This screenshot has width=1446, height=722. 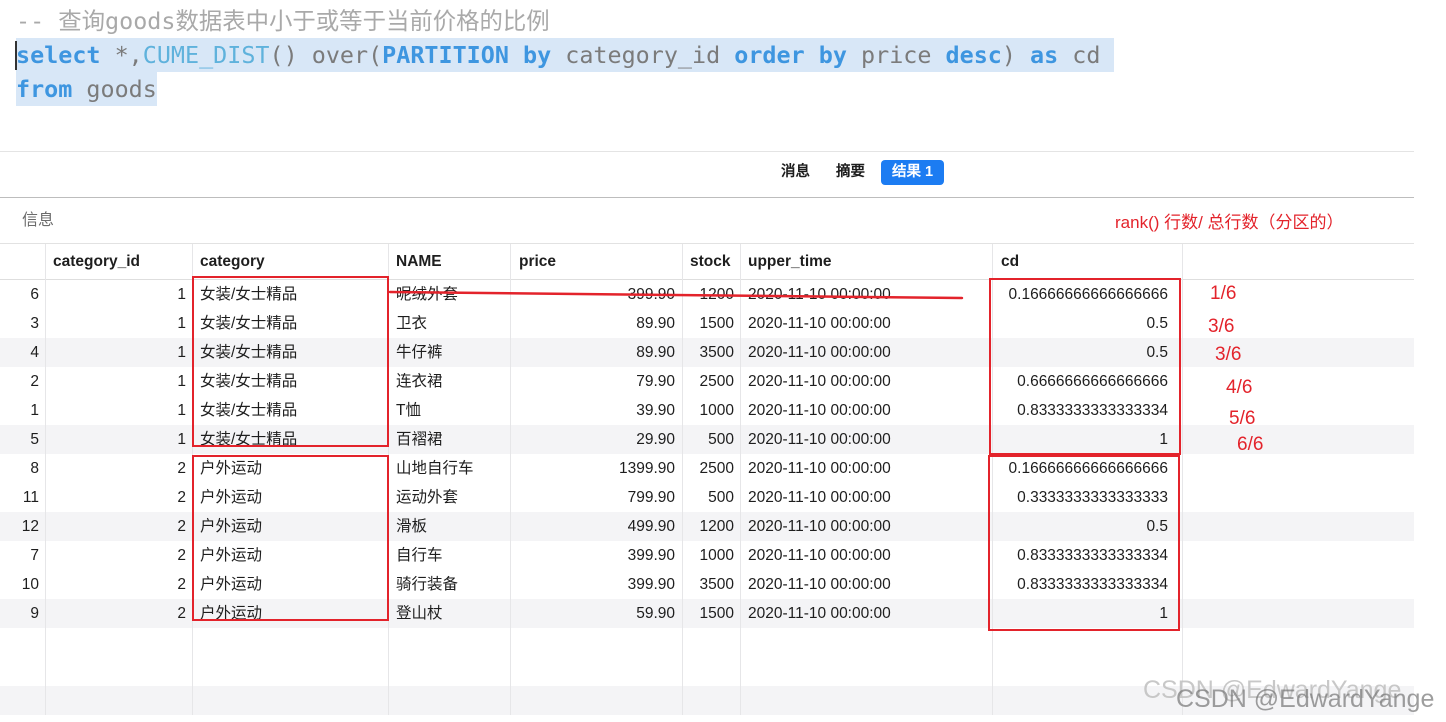 I want to click on column-header-upper-time: upper_time, so click(x=866, y=261).